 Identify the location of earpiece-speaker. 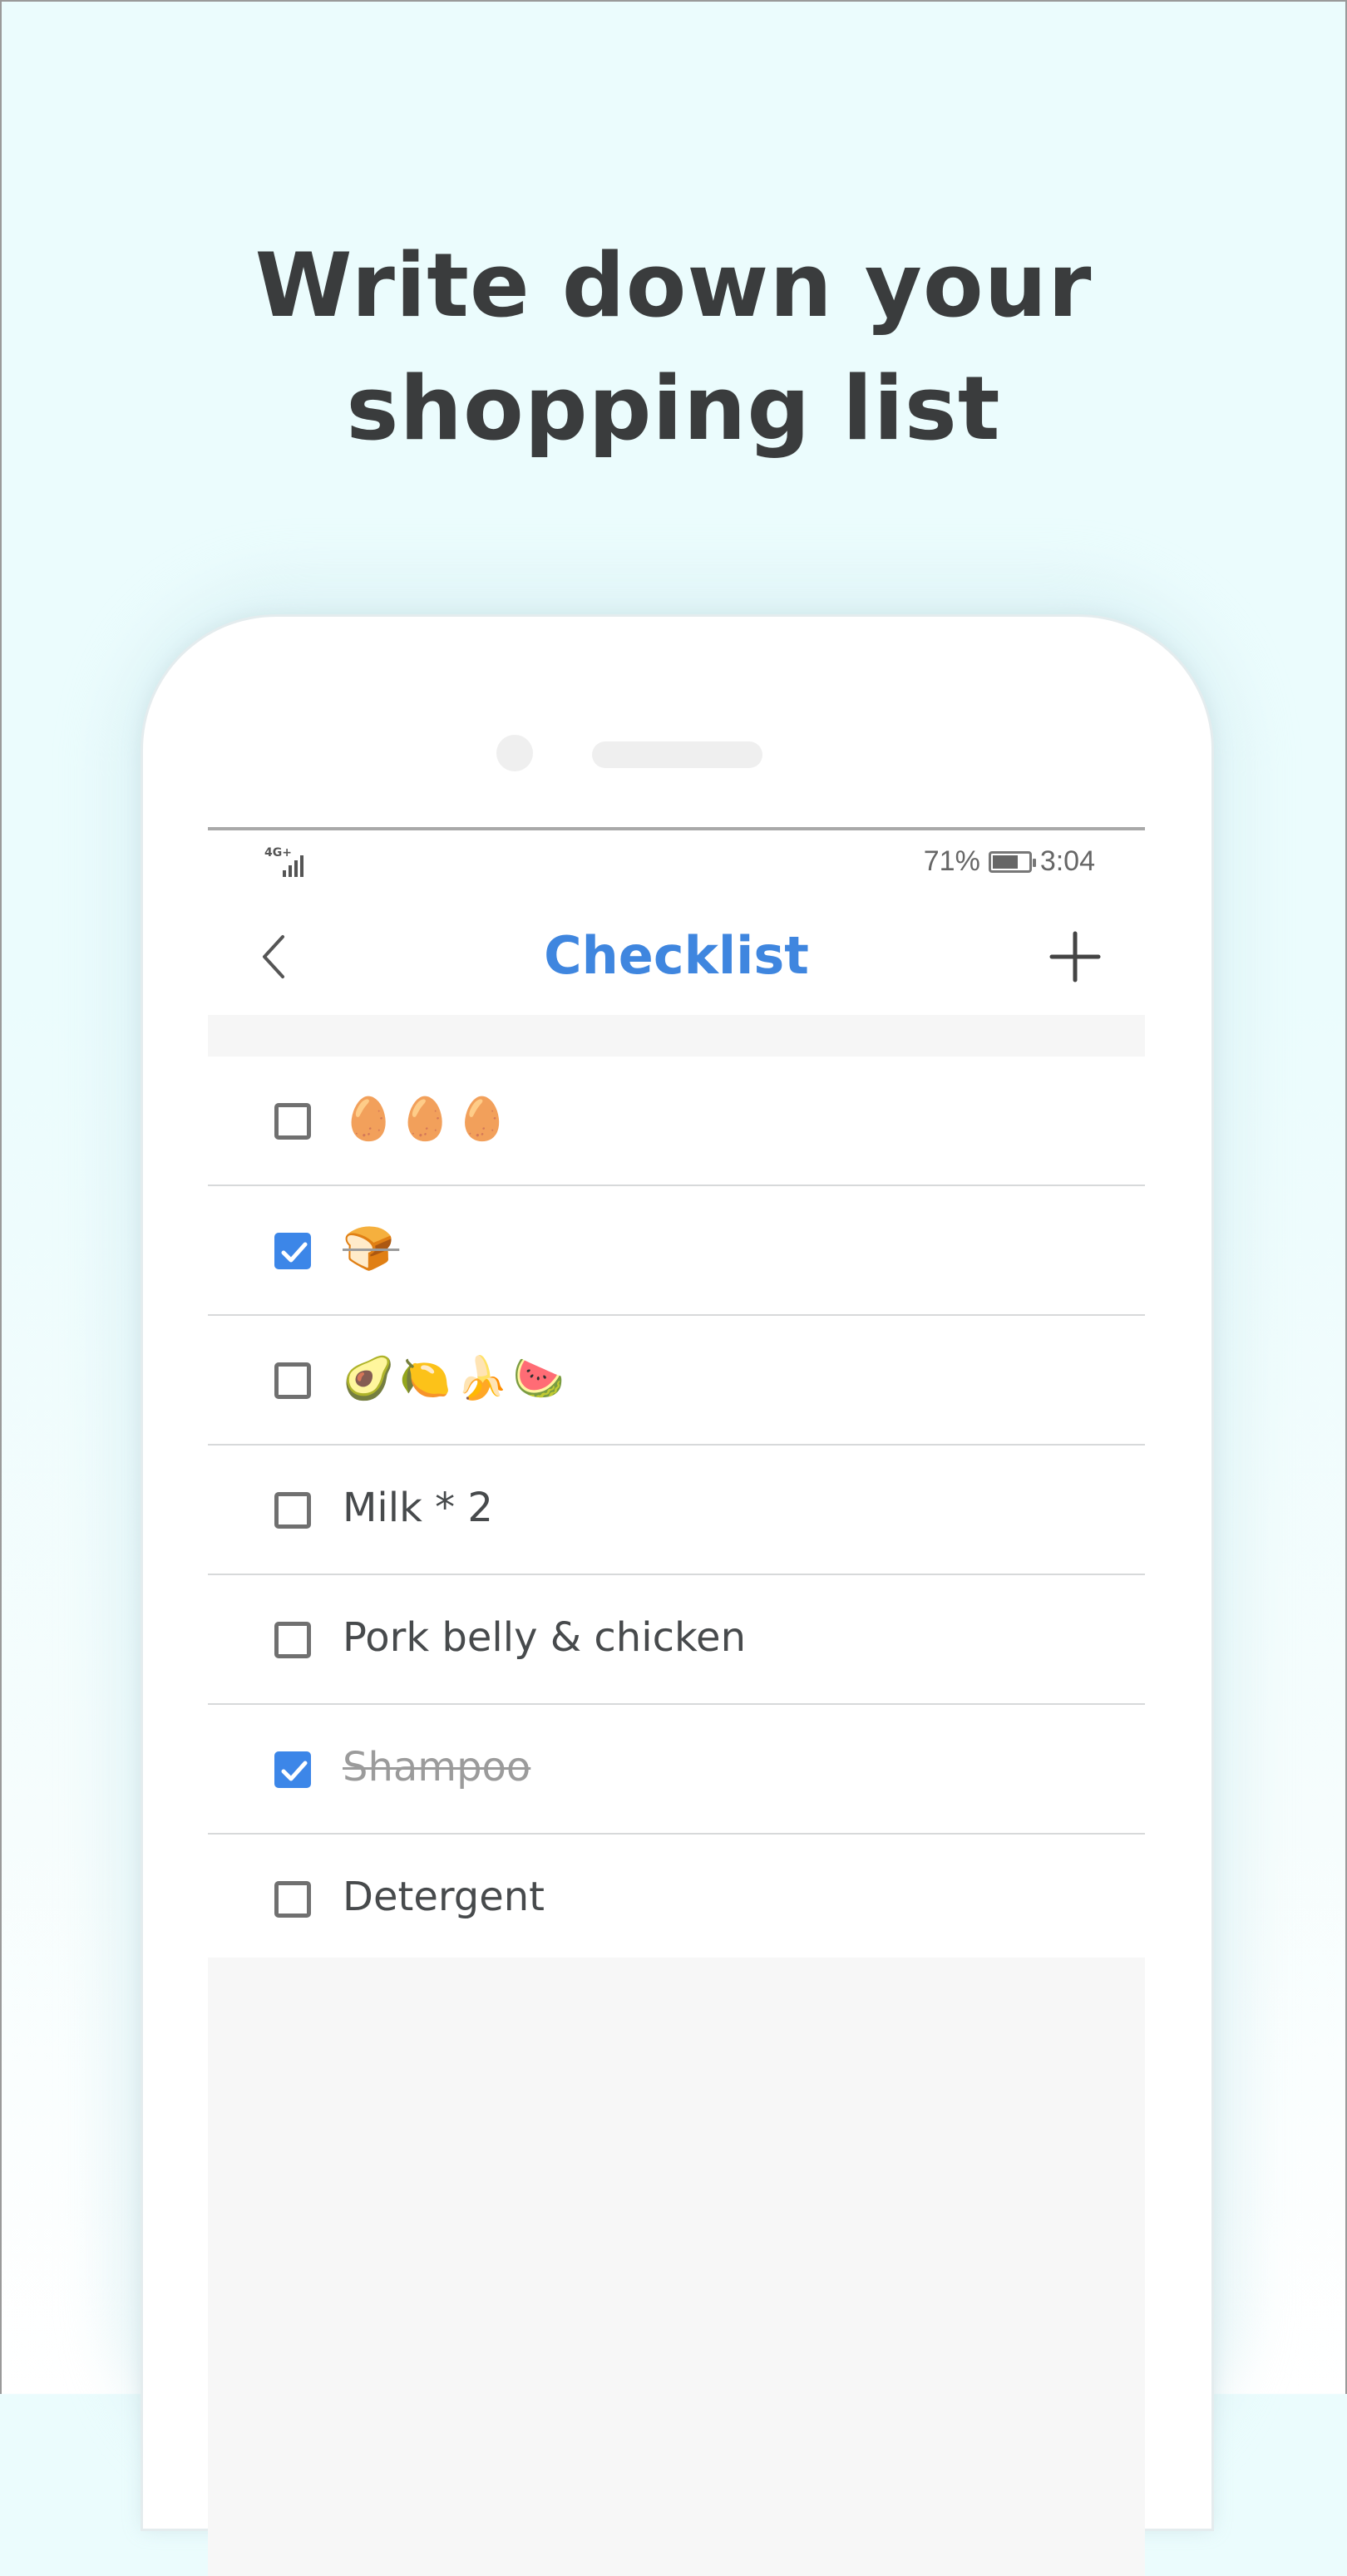
(677, 754).